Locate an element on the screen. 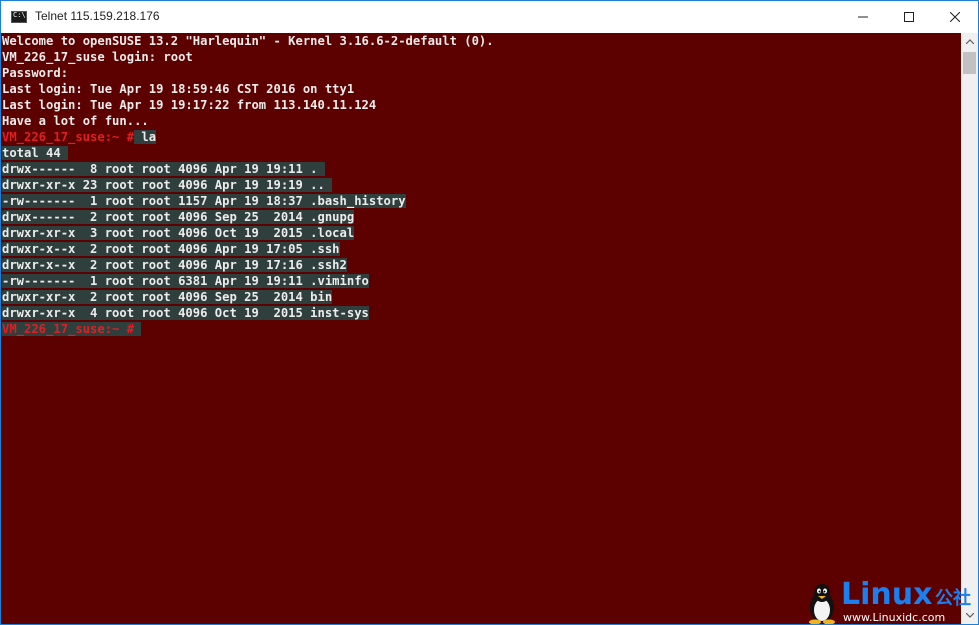 Image resolution: width=979 pixels, height=625 pixels. minimize-button is located at coordinates (863, 17).